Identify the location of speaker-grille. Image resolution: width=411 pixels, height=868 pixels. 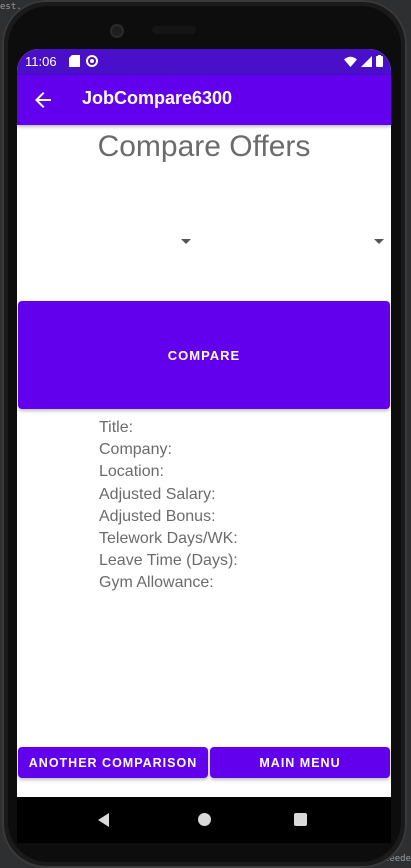
(174, 30).